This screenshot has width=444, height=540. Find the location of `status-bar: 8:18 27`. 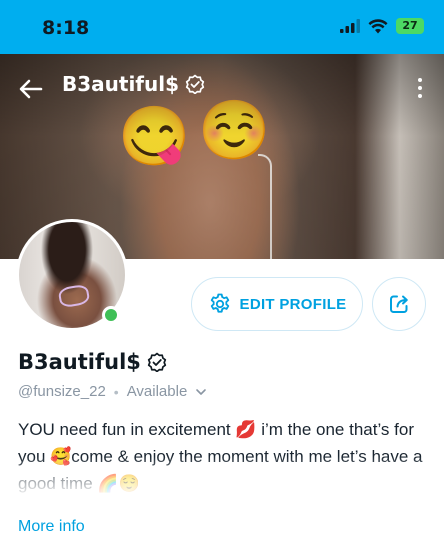

status-bar: 8:18 27 is located at coordinates (222, 27).